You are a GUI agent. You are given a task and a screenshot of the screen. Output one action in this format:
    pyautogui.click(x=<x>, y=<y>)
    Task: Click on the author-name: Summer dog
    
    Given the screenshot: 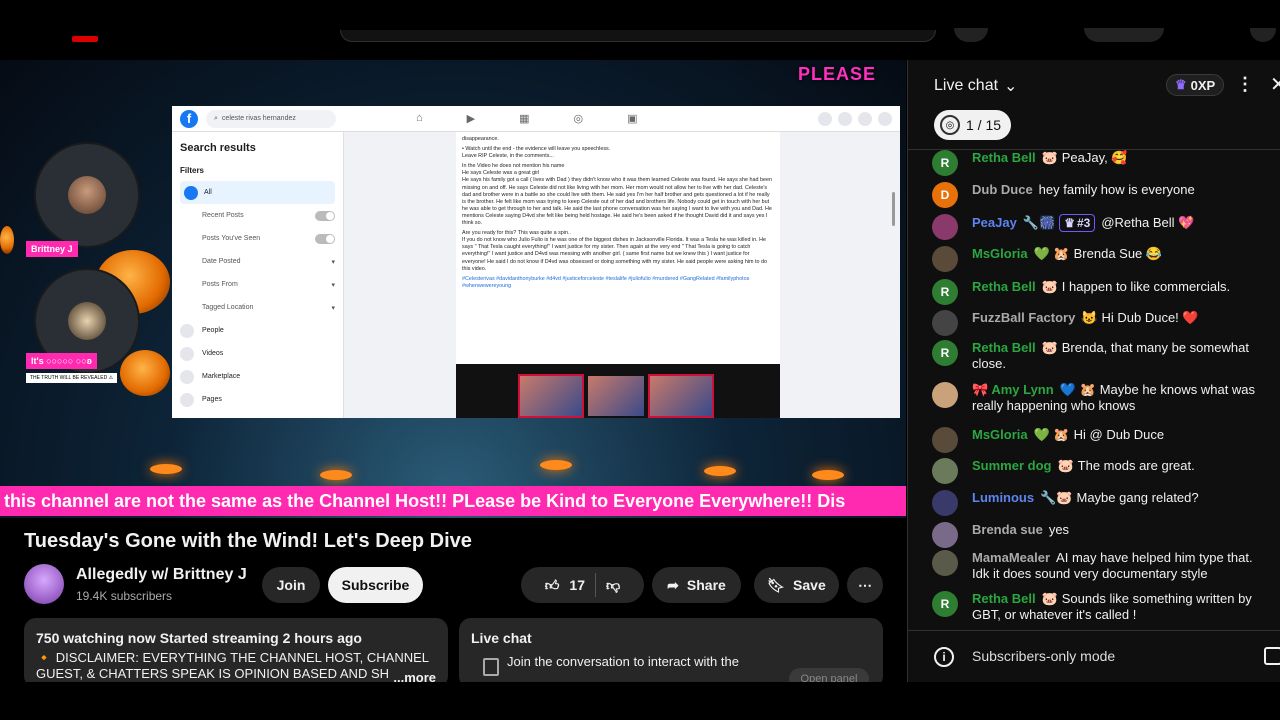 What is the action you would take?
    pyautogui.click(x=1011, y=465)
    